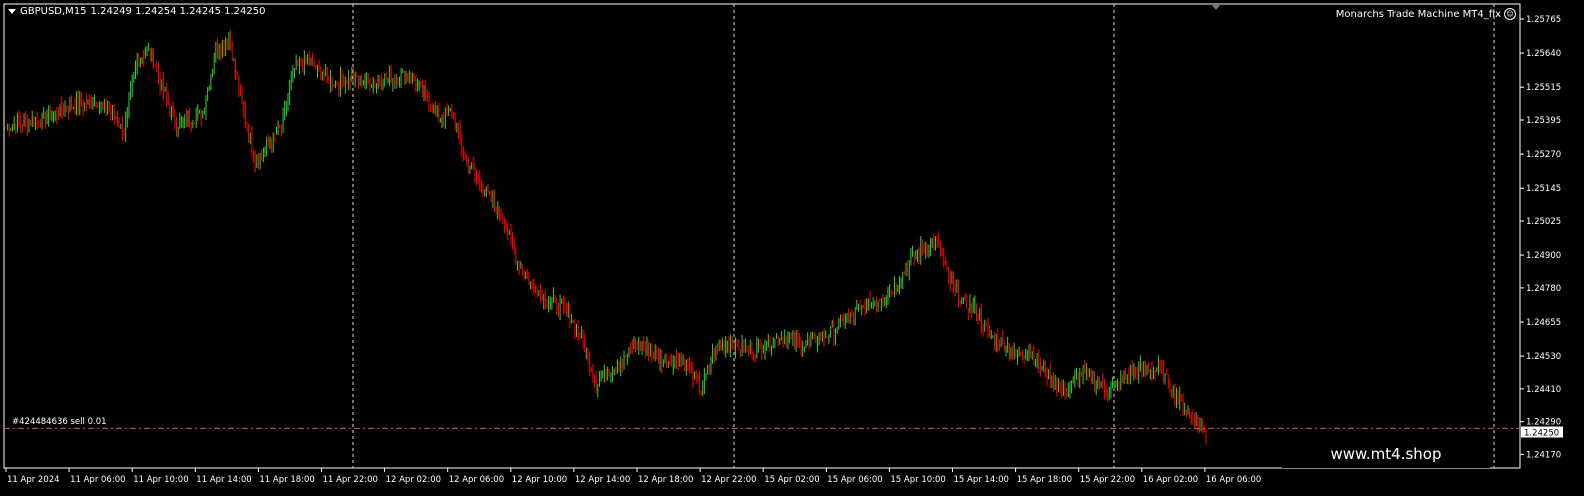 The width and height of the screenshot is (1584, 496). What do you see at coordinates (1170, 480) in the screenshot?
I see `time-tick-label: 16 Apr 02:00` at bounding box center [1170, 480].